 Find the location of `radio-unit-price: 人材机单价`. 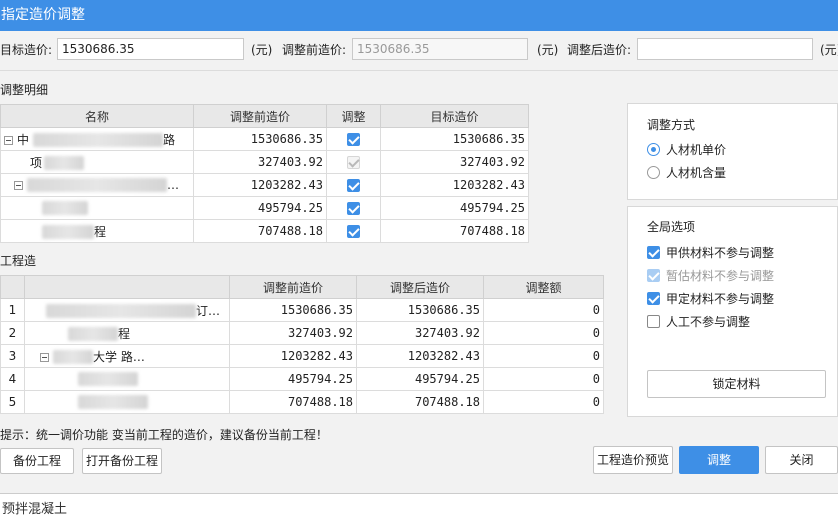

radio-unit-price: 人材机单价 is located at coordinates (686, 149).